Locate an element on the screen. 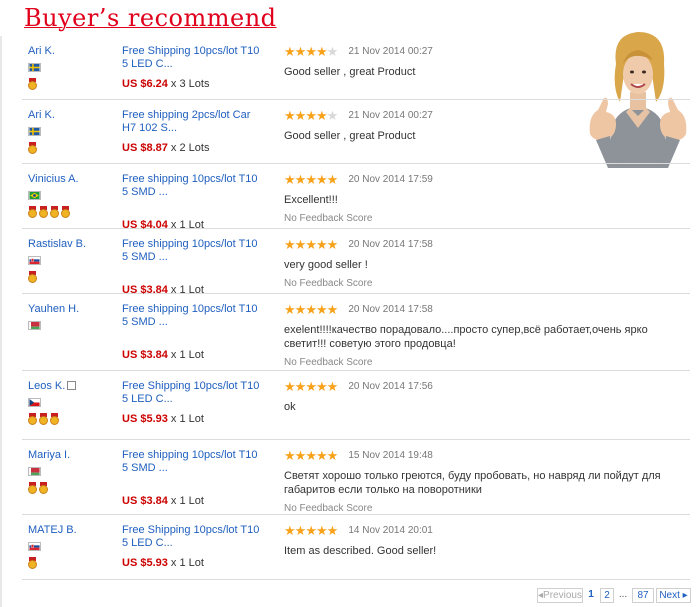  review-comment: Good seller , great Product is located at coordinates (350, 136).